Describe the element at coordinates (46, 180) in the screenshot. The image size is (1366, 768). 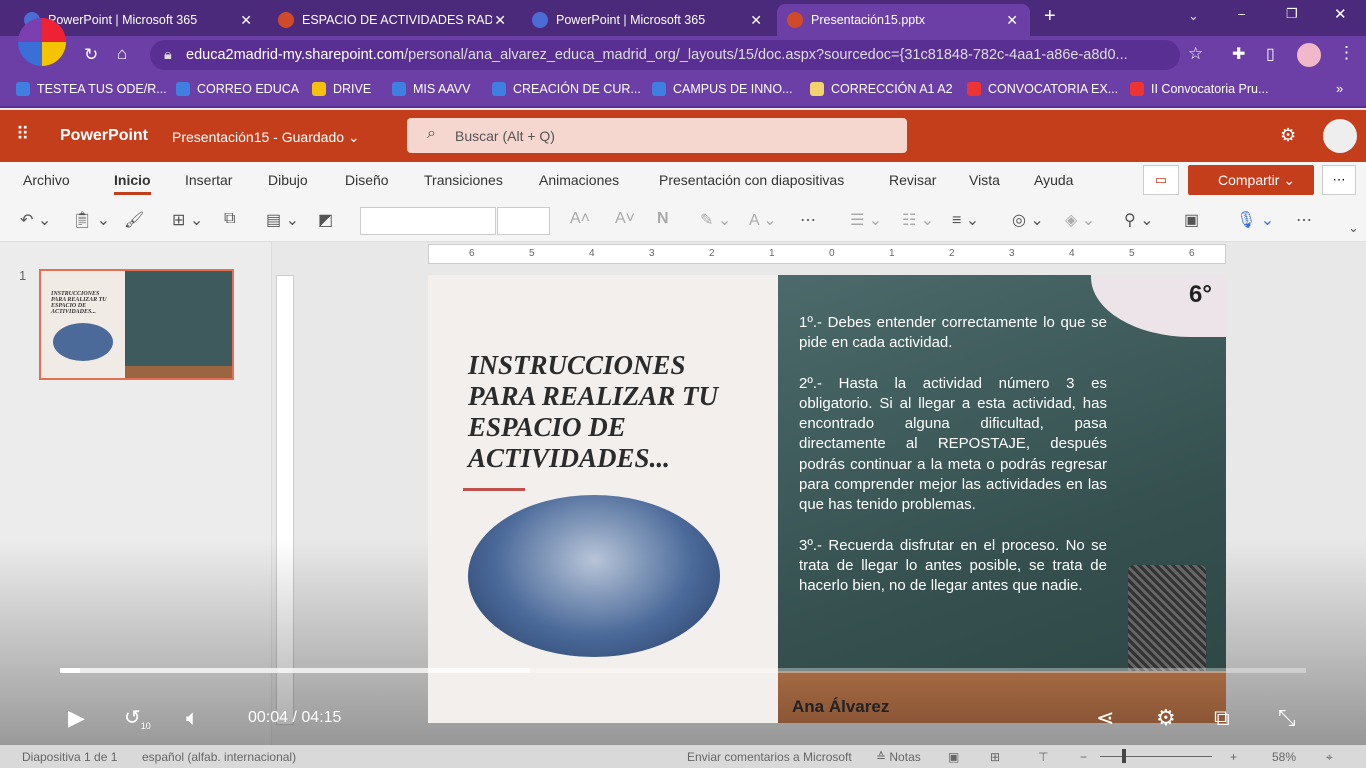
I see `tab-archivo: Archivo` at that location.